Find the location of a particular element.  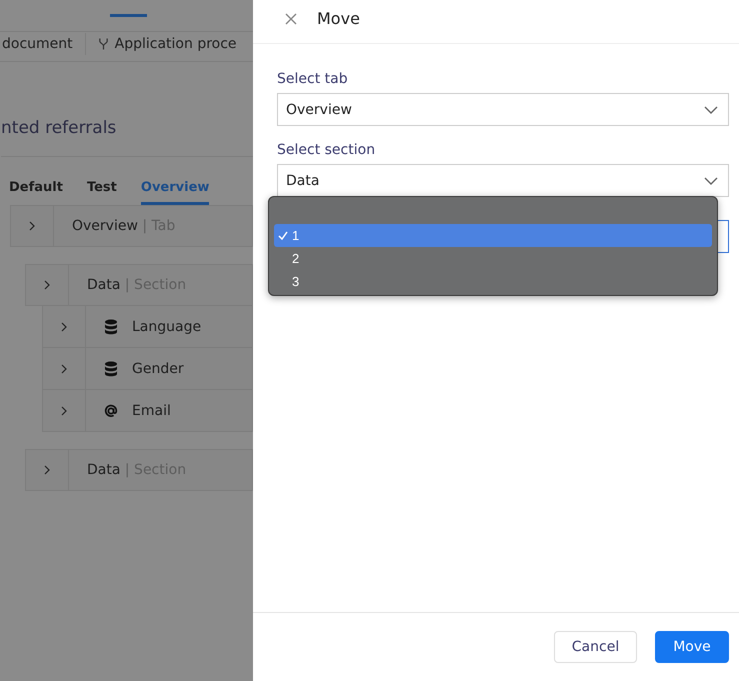

dropdown-option: 2 is located at coordinates (493, 258).